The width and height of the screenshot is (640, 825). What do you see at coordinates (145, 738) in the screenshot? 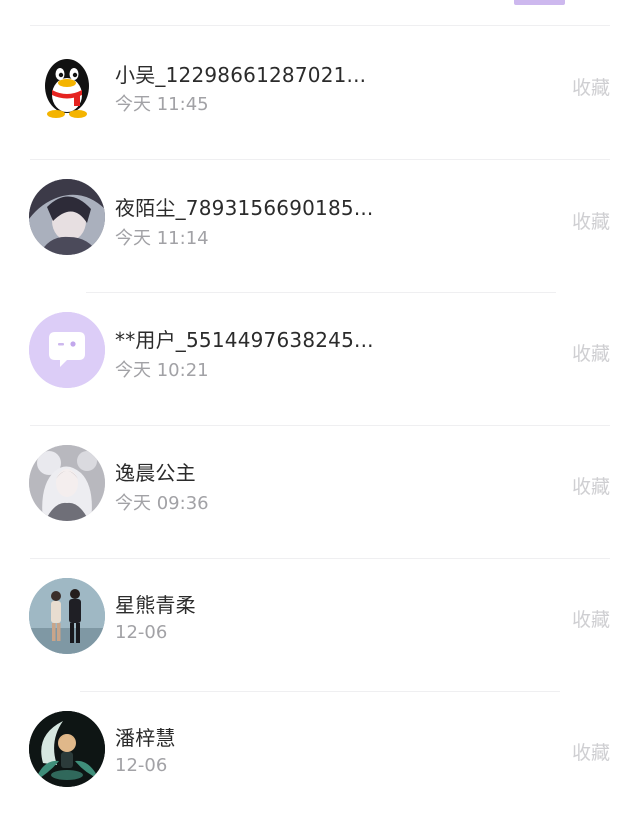
I see `contact-name: 潘梓慧` at bounding box center [145, 738].